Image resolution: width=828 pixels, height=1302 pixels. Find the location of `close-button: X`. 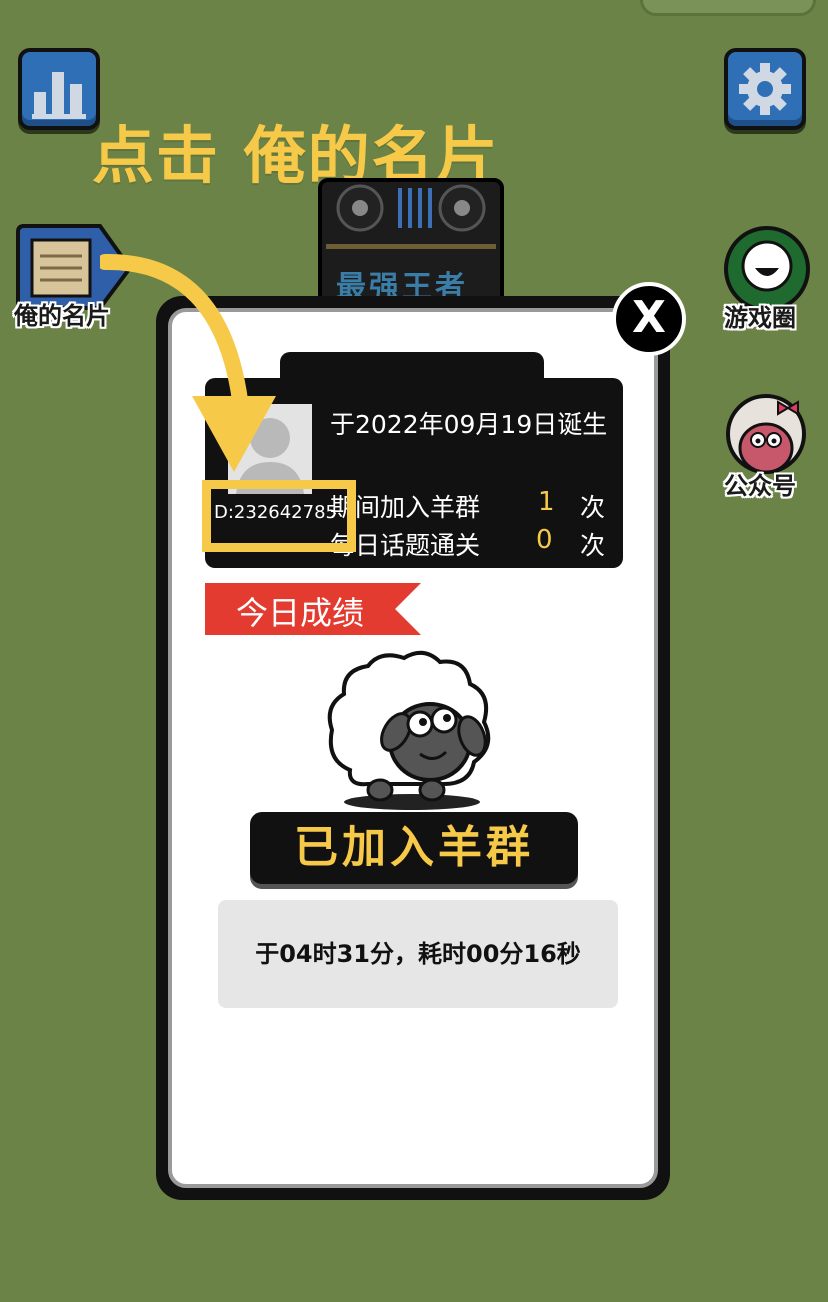

close-button: X is located at coordinates (649, 319).